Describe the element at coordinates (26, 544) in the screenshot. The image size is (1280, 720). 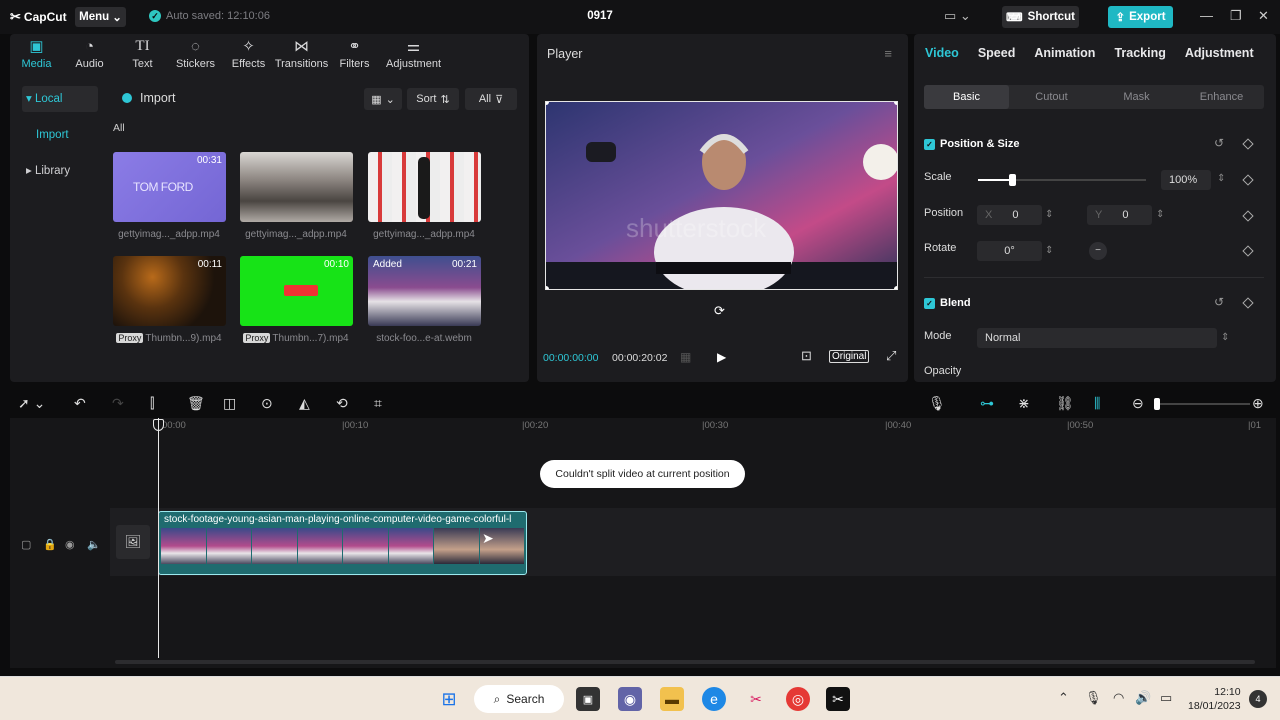
I see `track-cover-toggle-icon: ▢` at that location.